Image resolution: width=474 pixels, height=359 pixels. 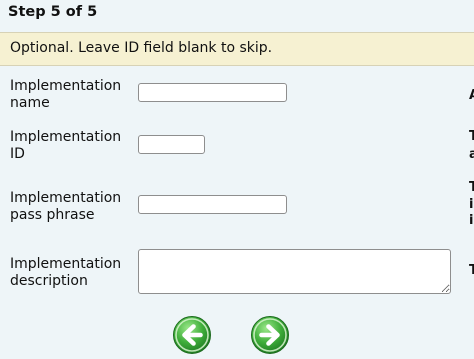 What do you see at coordinates (53, 12) in the screenshot?
I see `step-title: Step 5 of 5` at bounding box center [53, 12].